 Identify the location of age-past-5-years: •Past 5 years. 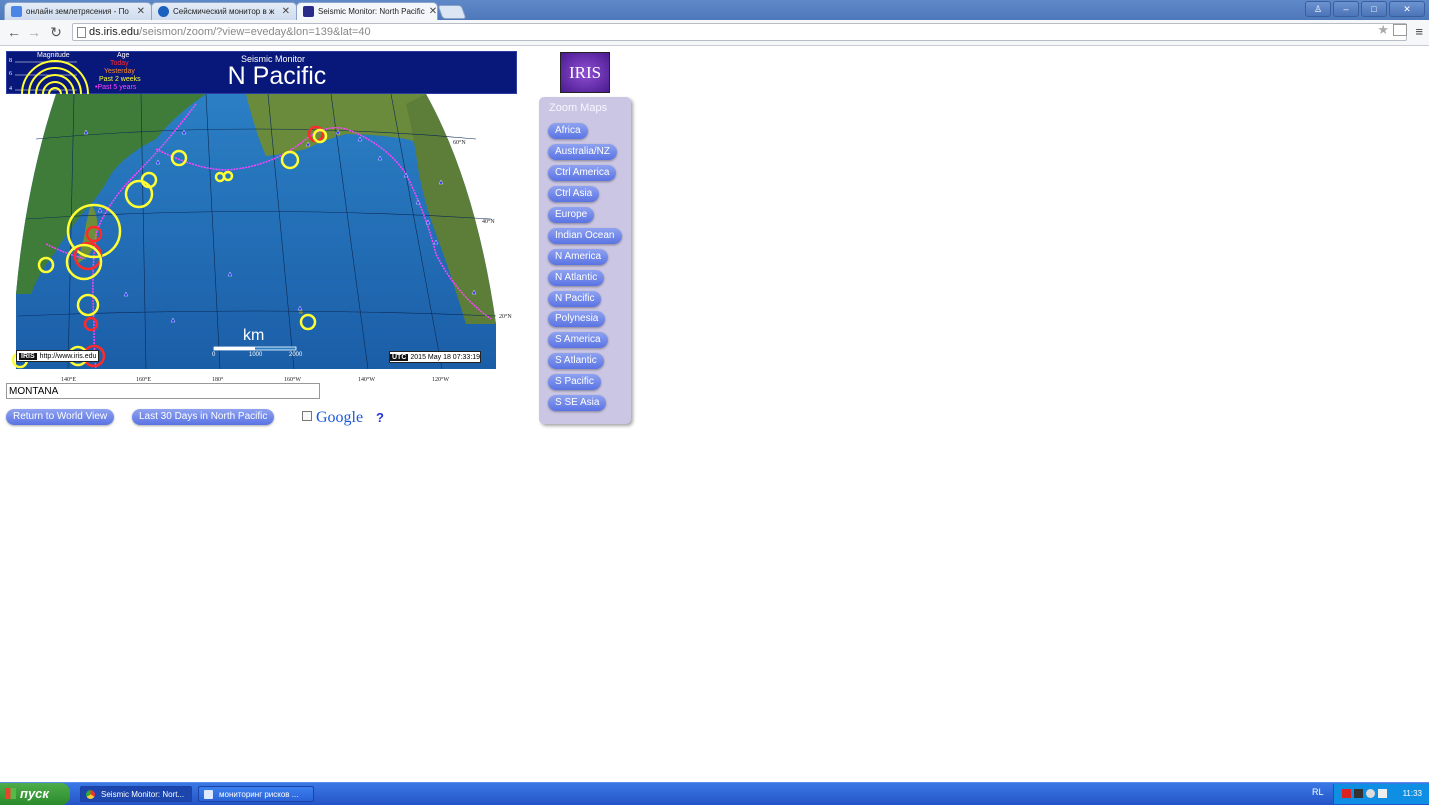
(116, 87).